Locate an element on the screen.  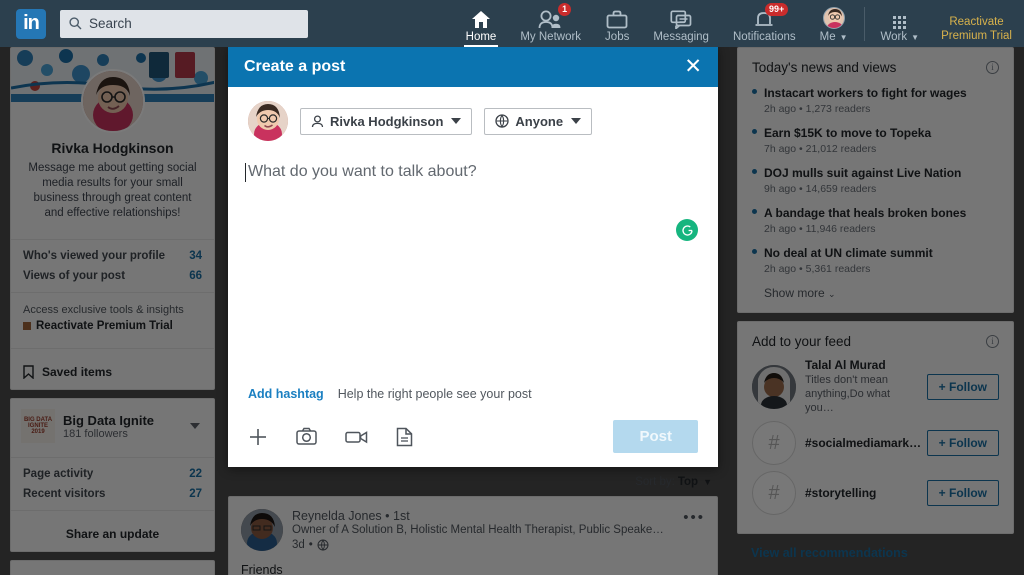
person-icon is located at coordinates (317, 120).